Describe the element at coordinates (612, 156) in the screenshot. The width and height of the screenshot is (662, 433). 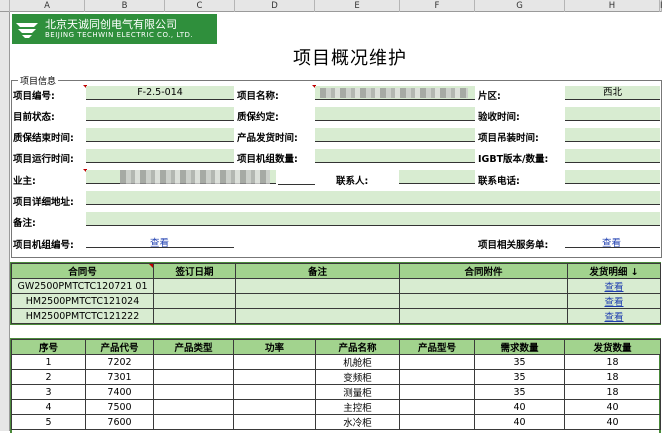
I see `igbt-field` at that location.